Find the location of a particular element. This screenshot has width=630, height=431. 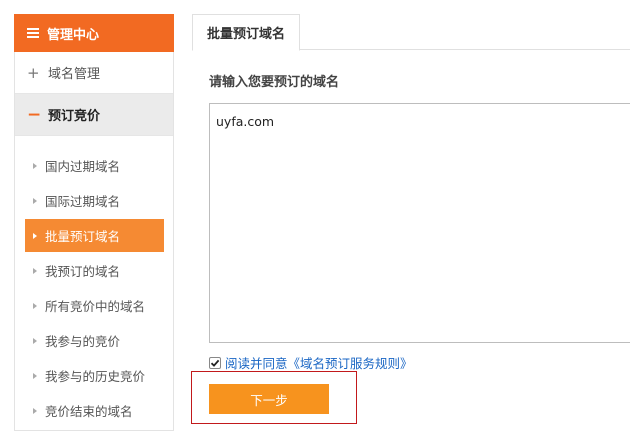

sidebar-item-ended-bids: 竞价结束的域名 is located at coordinates (94, 410).